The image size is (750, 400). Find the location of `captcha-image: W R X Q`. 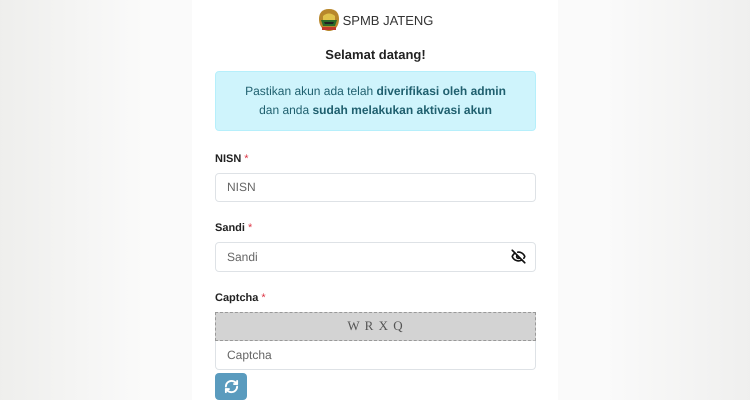

captcha-image: W R X Q is located at coordinates (375, 326).